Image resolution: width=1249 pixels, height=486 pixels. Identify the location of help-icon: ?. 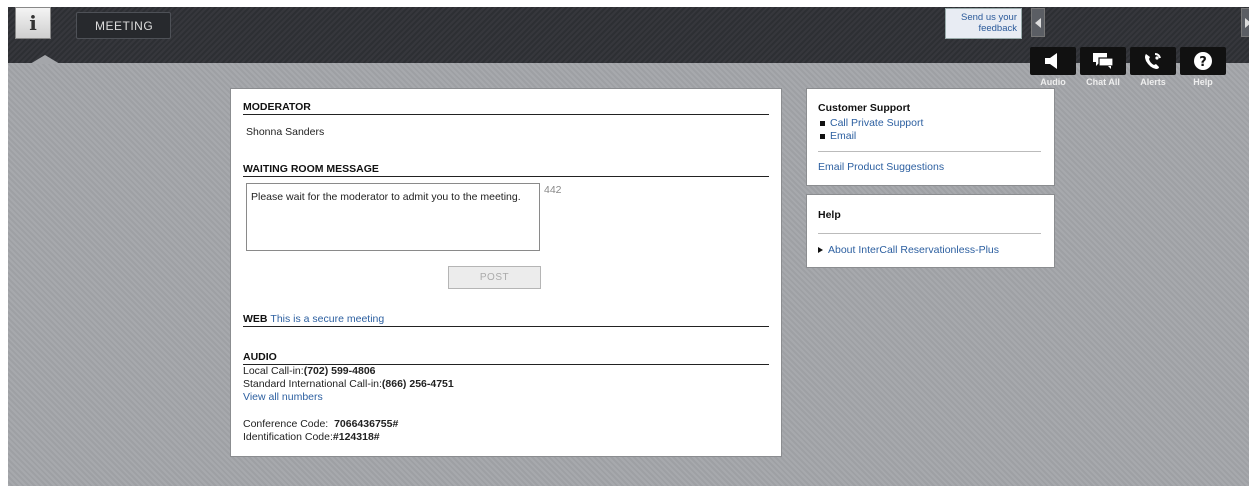
(1203, 61).